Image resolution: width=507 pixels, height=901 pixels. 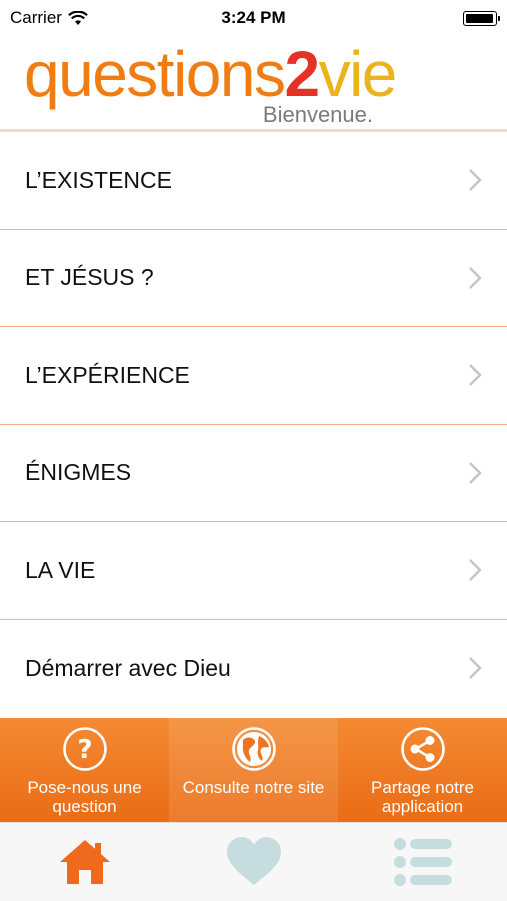 What do you see at coordinates (253, 669) in the screenshot?
I see `menu-item-demarrer-avec-dieu: Démarrer avec Dieu` at bounding box center [253, 669].